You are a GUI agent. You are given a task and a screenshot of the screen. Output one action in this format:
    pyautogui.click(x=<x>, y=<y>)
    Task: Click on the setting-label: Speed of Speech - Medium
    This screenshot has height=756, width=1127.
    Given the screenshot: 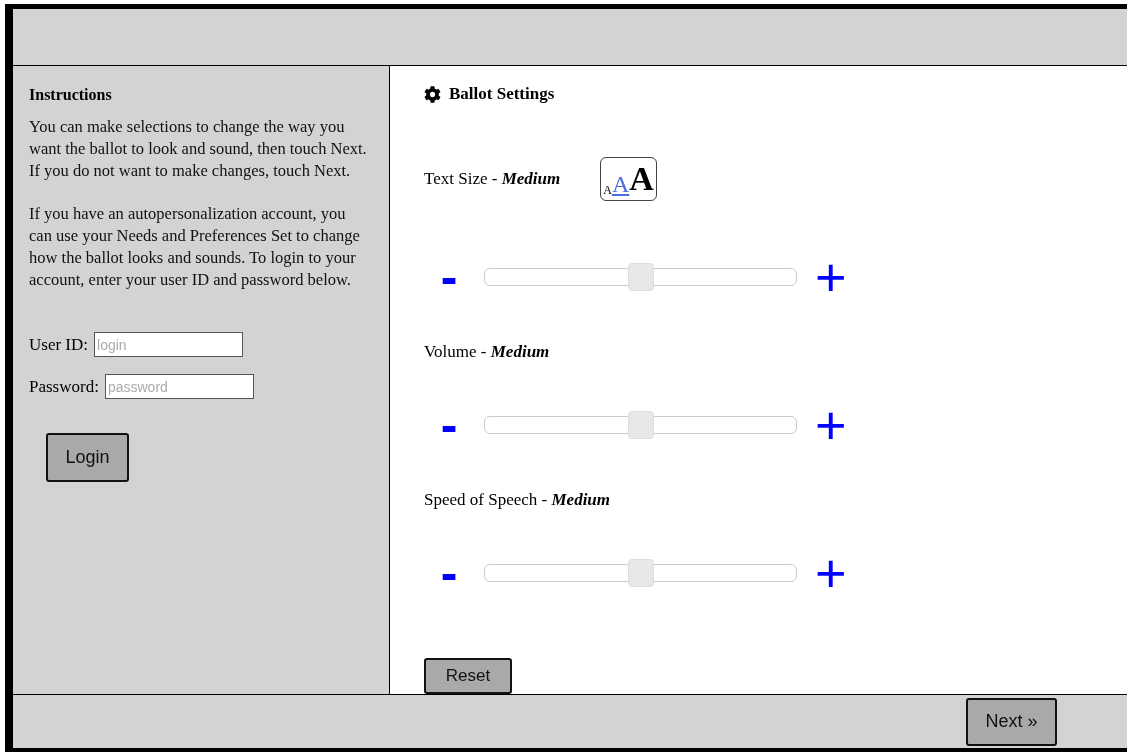 What is the action you would take?
    pyautogui.click(x=517, y=500)
    